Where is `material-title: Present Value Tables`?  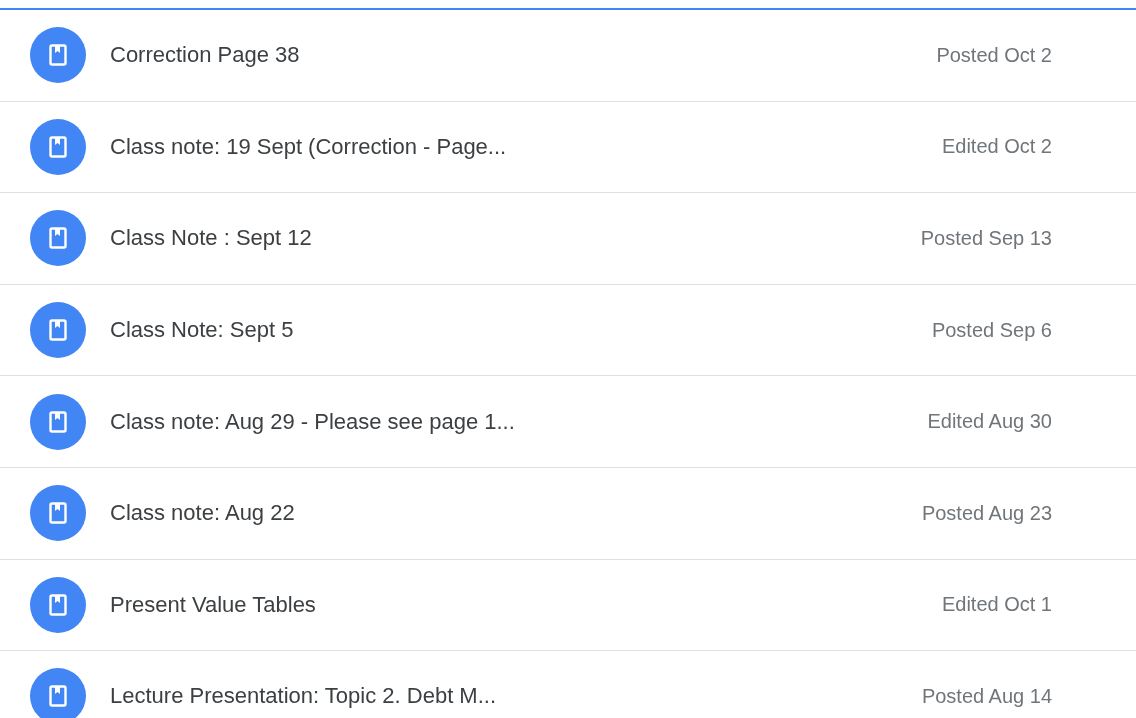
material-title: Present Value Tables is located at coordinates (213, 604).